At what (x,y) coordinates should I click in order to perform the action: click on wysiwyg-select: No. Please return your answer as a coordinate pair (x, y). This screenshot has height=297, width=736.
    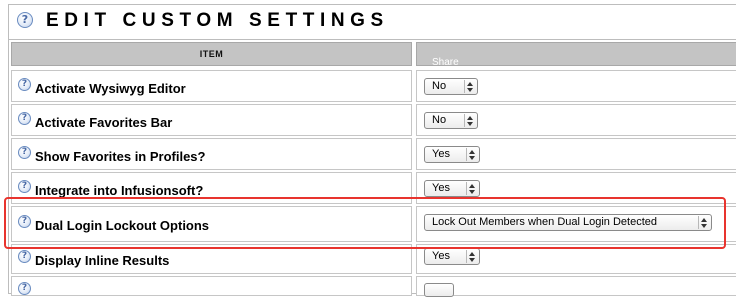
    Looking at the image, I should click on (451, 86).